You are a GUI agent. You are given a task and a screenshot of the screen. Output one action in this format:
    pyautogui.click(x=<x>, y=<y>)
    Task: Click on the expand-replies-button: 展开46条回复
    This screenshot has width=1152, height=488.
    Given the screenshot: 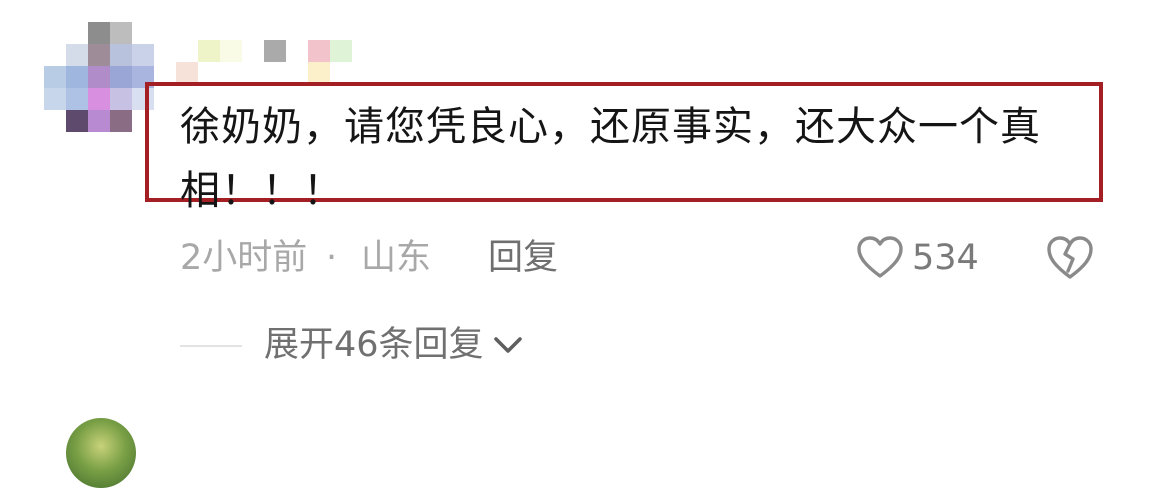 What is the action you would take?
    pyautogui.click(x=394, y=345)
    